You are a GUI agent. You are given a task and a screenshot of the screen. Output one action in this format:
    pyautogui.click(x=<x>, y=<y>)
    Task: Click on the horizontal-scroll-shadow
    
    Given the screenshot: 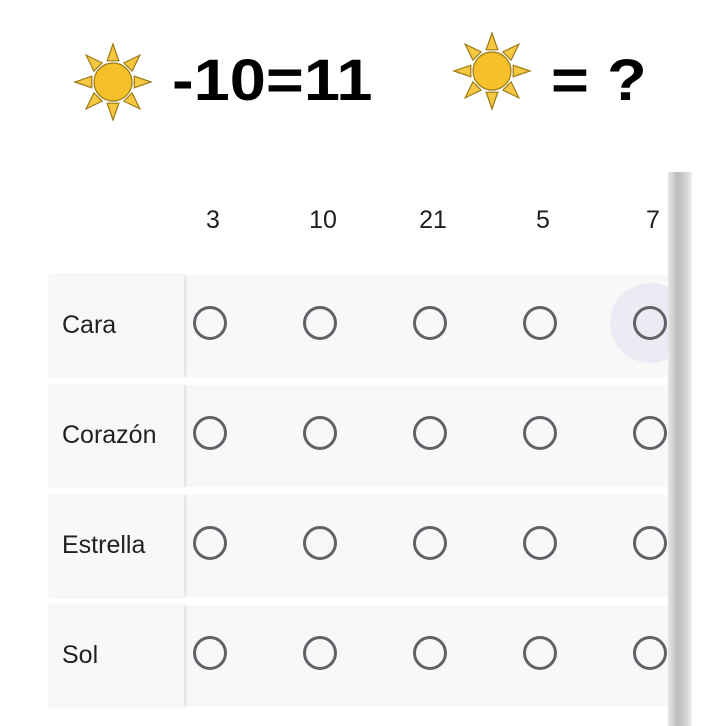 What is the action you would take?
    pyautogui.click(x=680, y=449)
    